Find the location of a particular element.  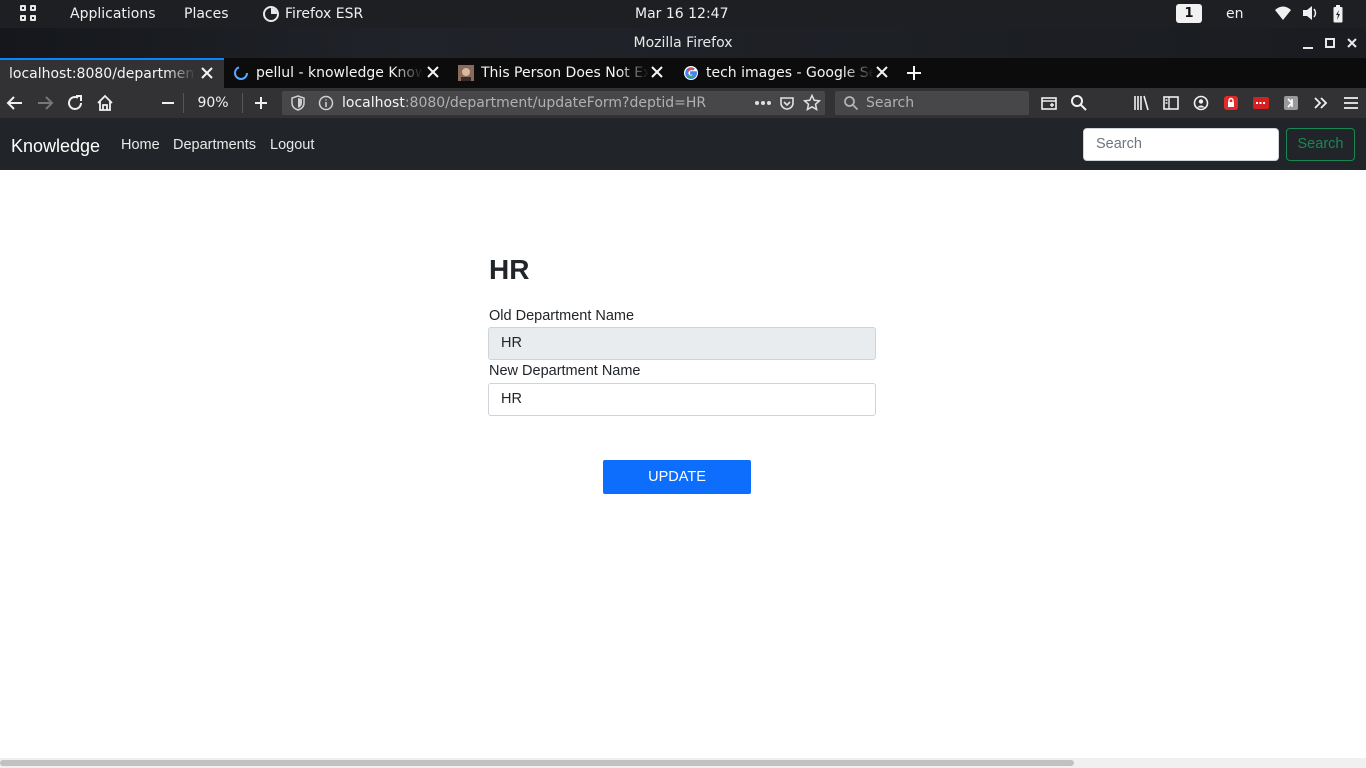

site-info-icon is located at coordinates (326, 103).